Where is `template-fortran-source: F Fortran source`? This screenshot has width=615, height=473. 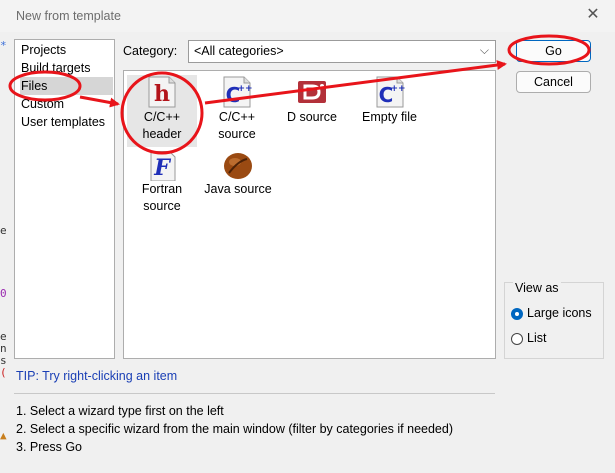
template-fortran-source: F Fortran source is located at coordinates (162, 184).